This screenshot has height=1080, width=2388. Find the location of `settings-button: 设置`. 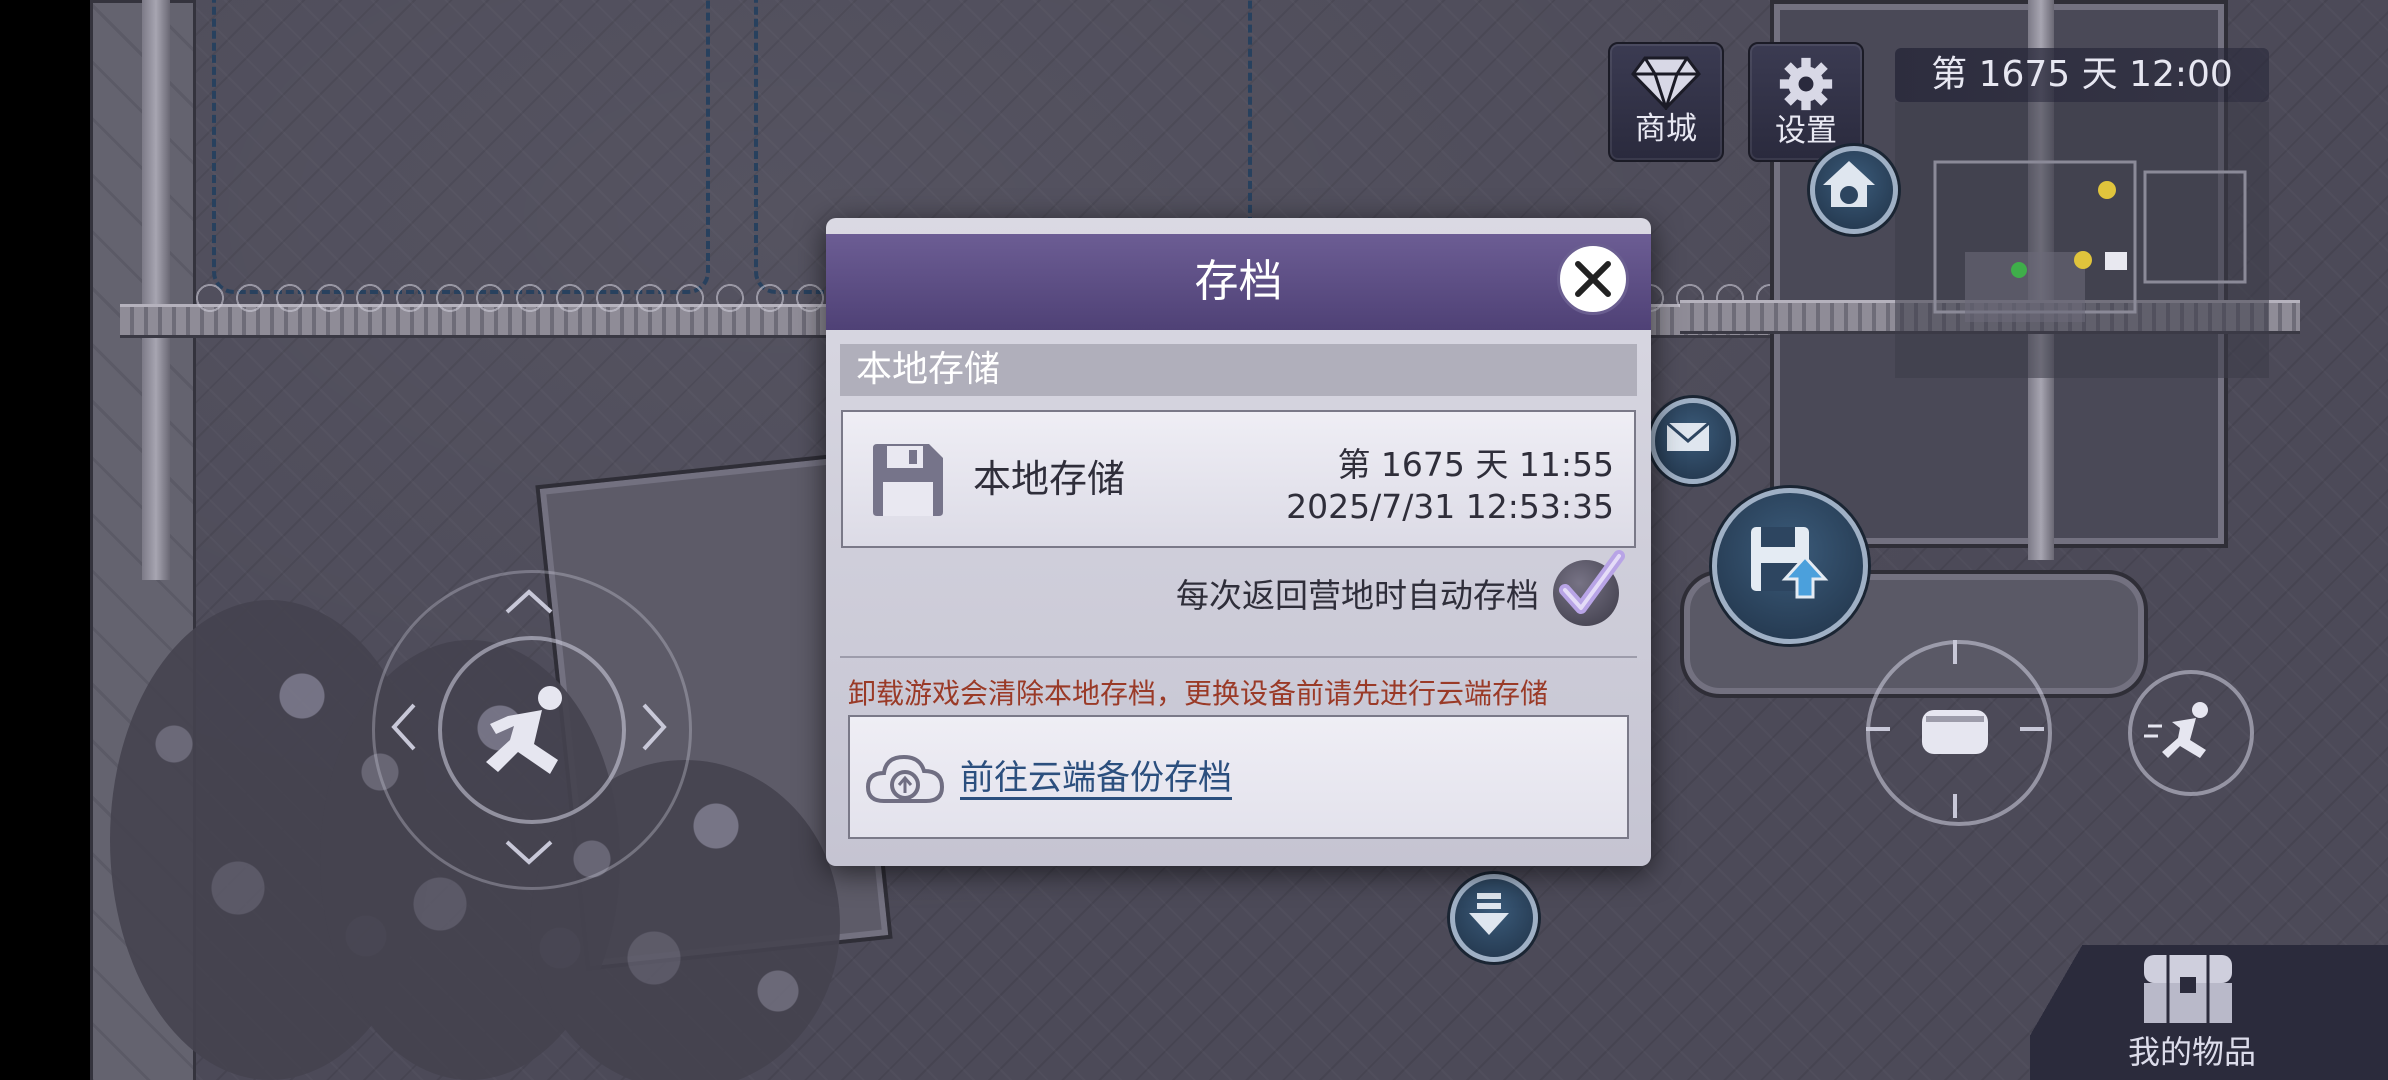

settings-button: 设置 is located at coordinates (1806, 102).